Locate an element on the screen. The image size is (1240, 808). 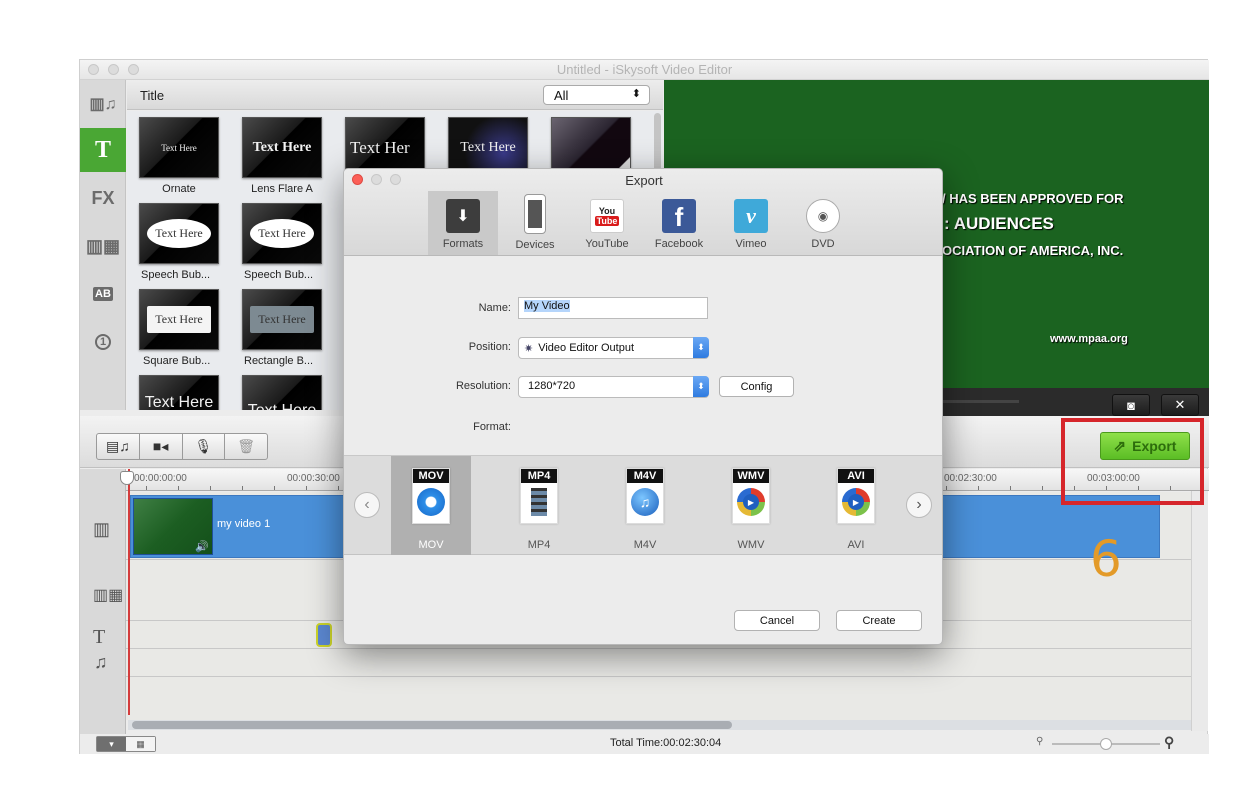
expand-icon: ✕ is located at coordinates (1180, 404).